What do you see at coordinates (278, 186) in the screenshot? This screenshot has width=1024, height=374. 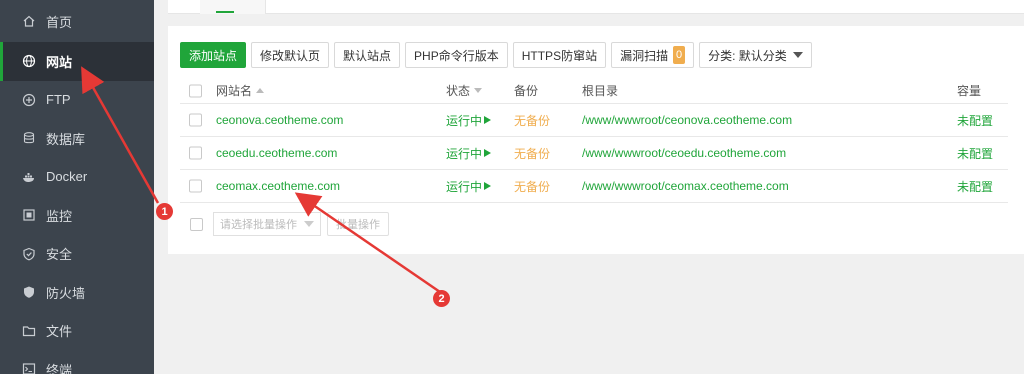 I see `site-name-link: ceomax.ceotheme.com` at bounding box center [278, 186].